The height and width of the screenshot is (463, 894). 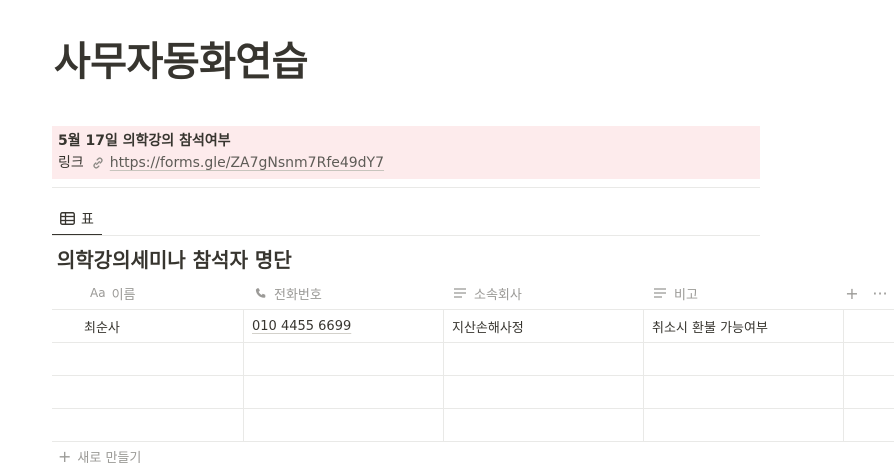 I want to click on column-label: 이름, so click(x=123, y=295).